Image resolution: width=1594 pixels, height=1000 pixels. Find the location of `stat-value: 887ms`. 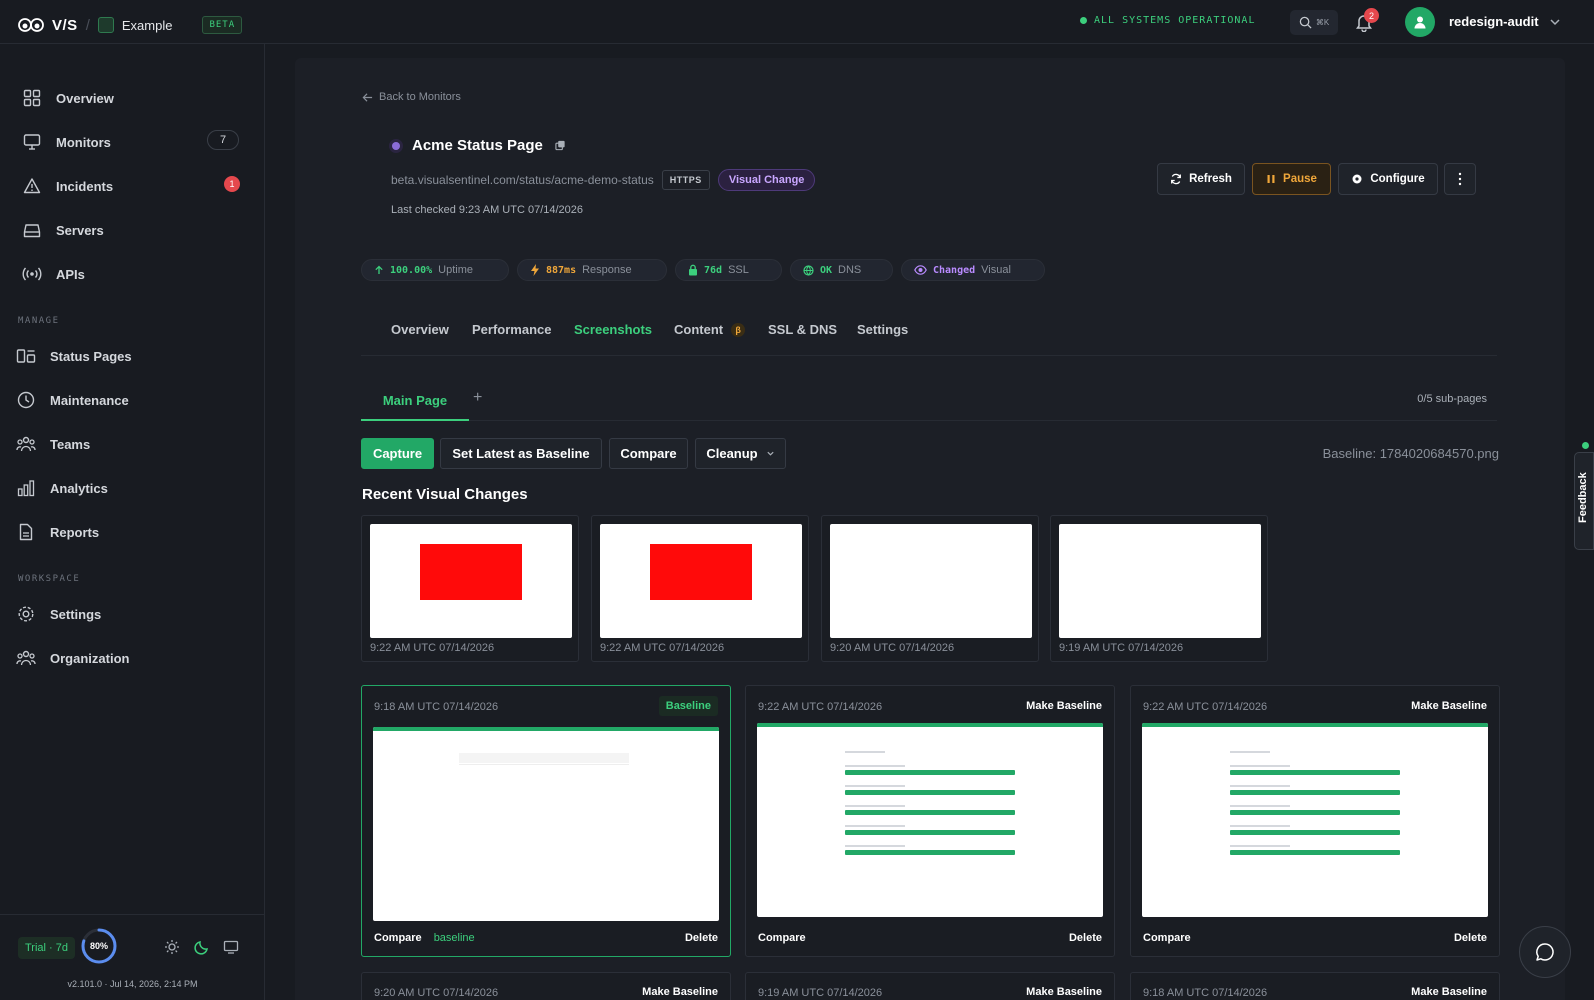

stat-value: 887ms is located at coordinates (561, 270).